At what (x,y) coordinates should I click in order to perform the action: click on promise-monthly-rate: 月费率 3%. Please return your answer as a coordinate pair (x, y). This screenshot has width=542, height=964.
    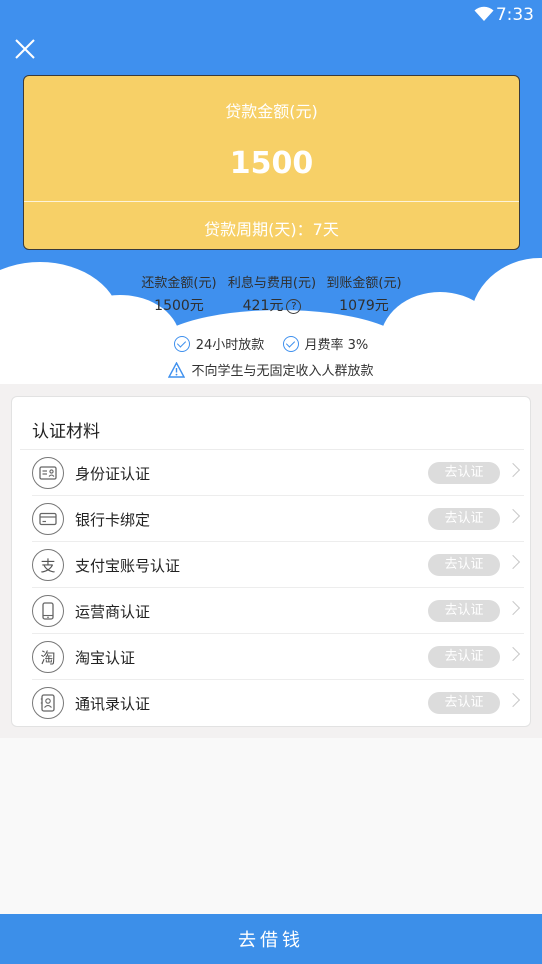
    Looking at the image, I should click on (336, 345).